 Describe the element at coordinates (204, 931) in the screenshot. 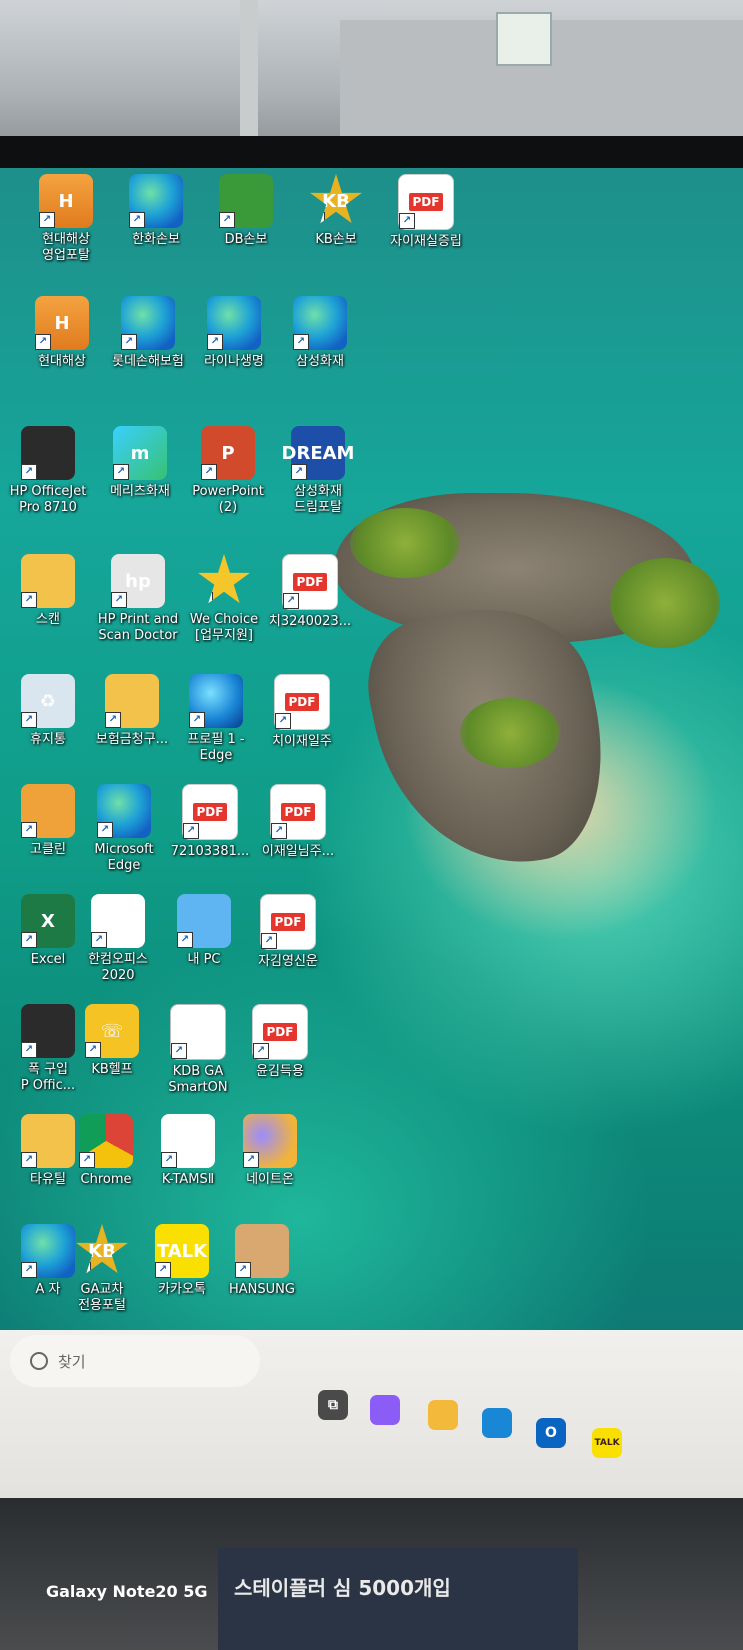

I see `desktop-icon: ↗ 내 PC` at that location.